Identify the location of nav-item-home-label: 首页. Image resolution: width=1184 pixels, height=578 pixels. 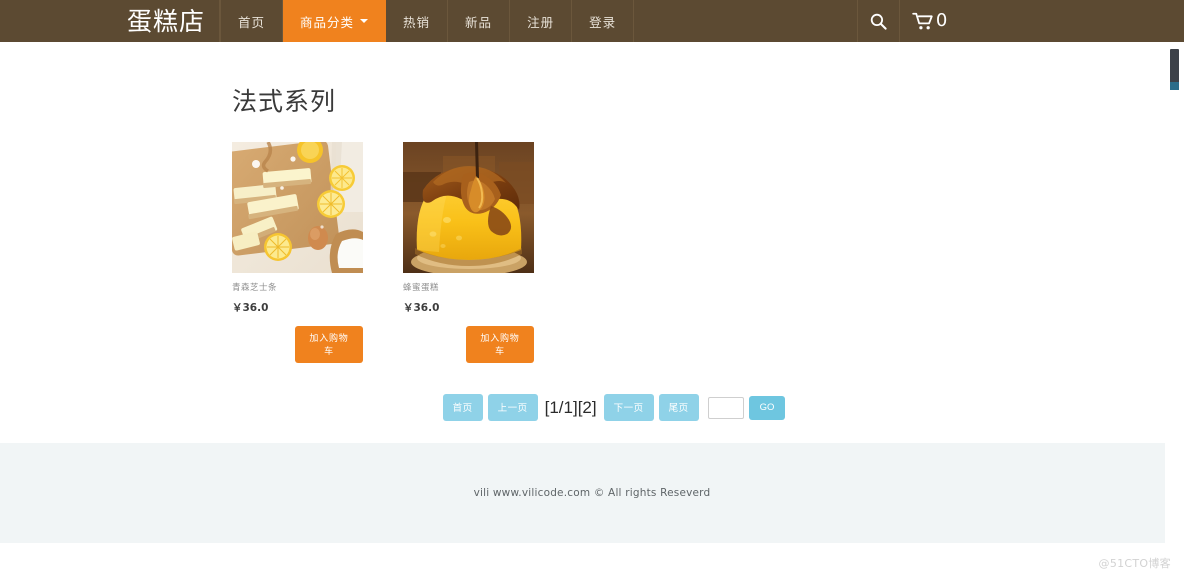
(252, 22).